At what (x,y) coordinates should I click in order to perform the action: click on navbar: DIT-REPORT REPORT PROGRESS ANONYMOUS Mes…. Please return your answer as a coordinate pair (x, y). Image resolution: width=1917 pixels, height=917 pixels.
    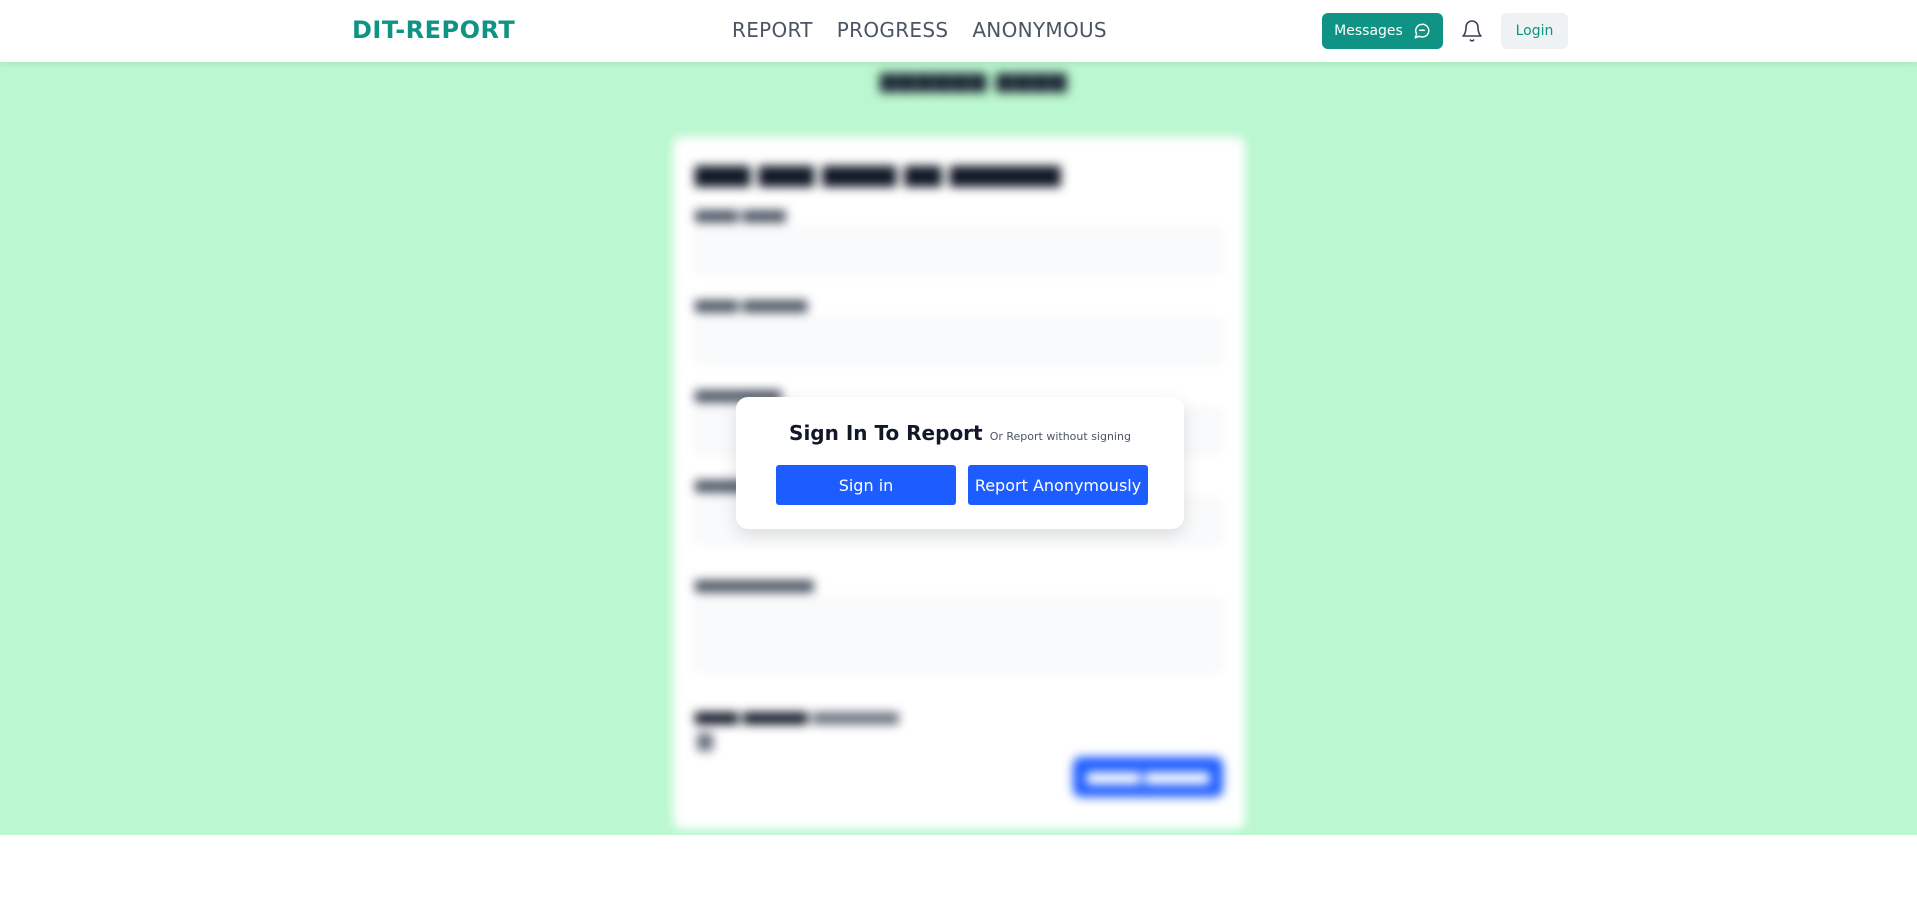
    Looking at the image, I should click on (958, 31).